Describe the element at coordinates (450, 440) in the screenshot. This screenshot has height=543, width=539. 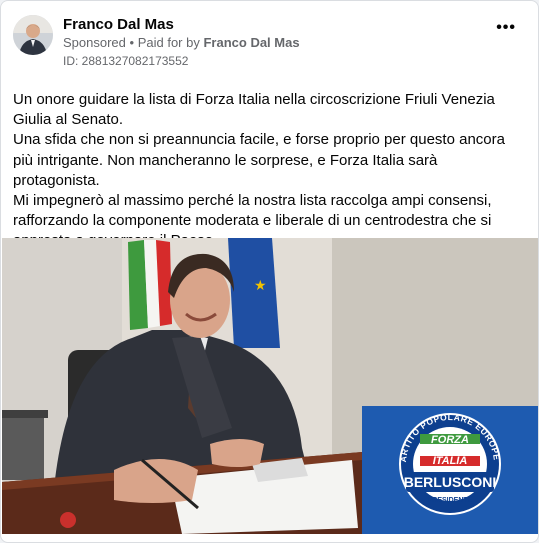
I see `logo-forza: FORZA` at that location.